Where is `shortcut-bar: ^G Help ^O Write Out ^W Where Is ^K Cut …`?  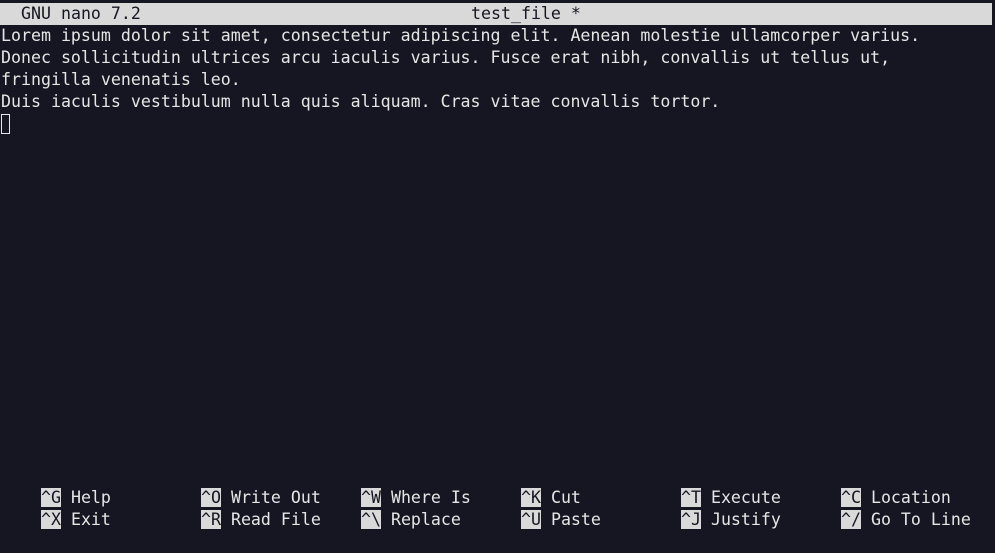 shortcut-bar: ^G Help ^O Write Out ^W Where Is ^K Cut … is located at coordinates (497, 497).